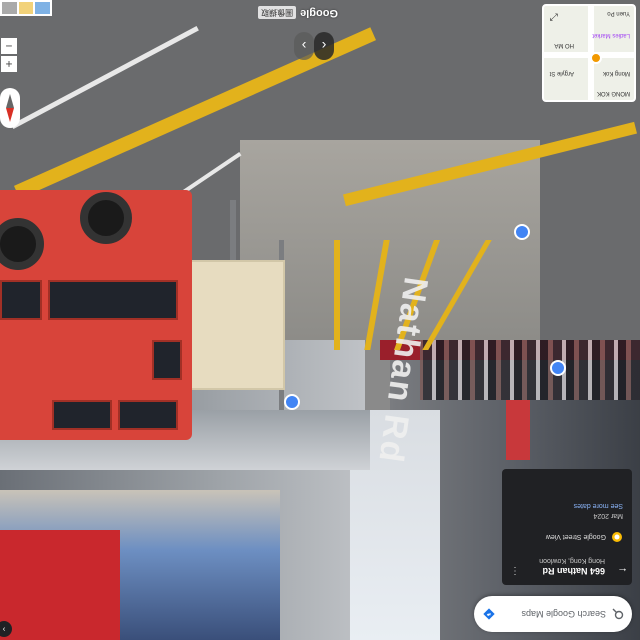 This screenshot has height=640, width=640. Describe the element at coordinates (564, 45) in the screenshot. I see `minimap-label-ho-ma: HO MA` at that location.